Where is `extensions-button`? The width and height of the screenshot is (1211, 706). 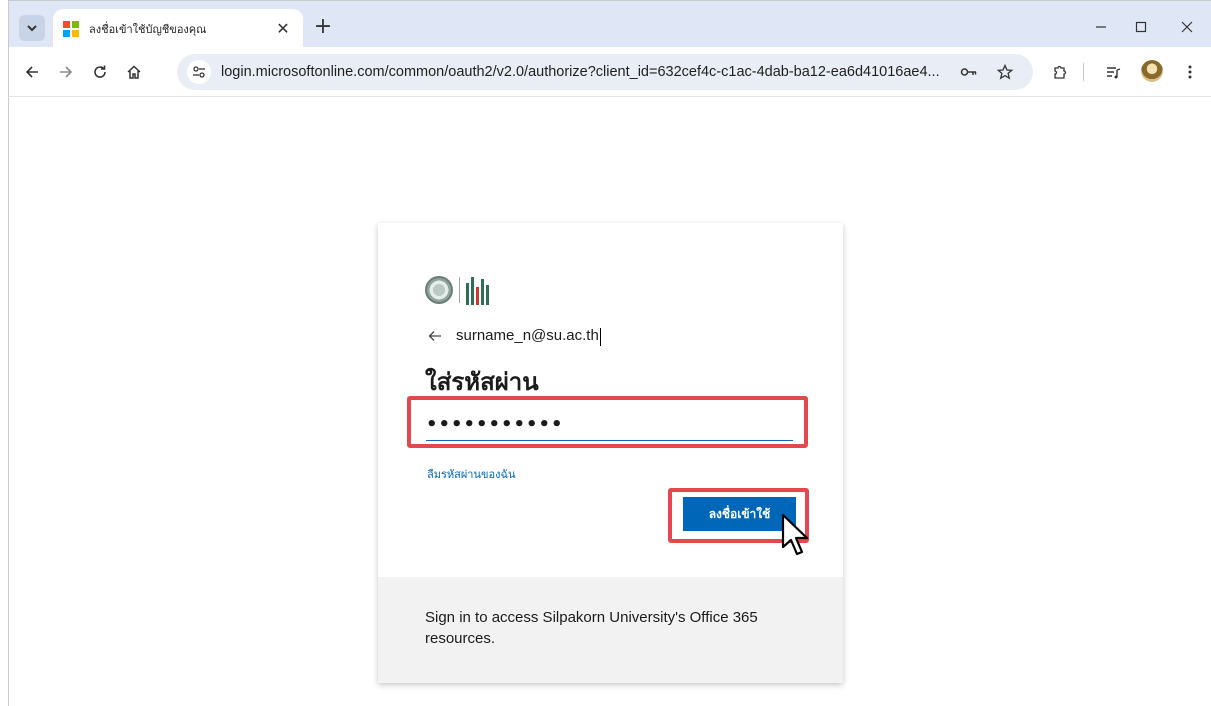
extensions-button is located at coordinates (1060, 72).